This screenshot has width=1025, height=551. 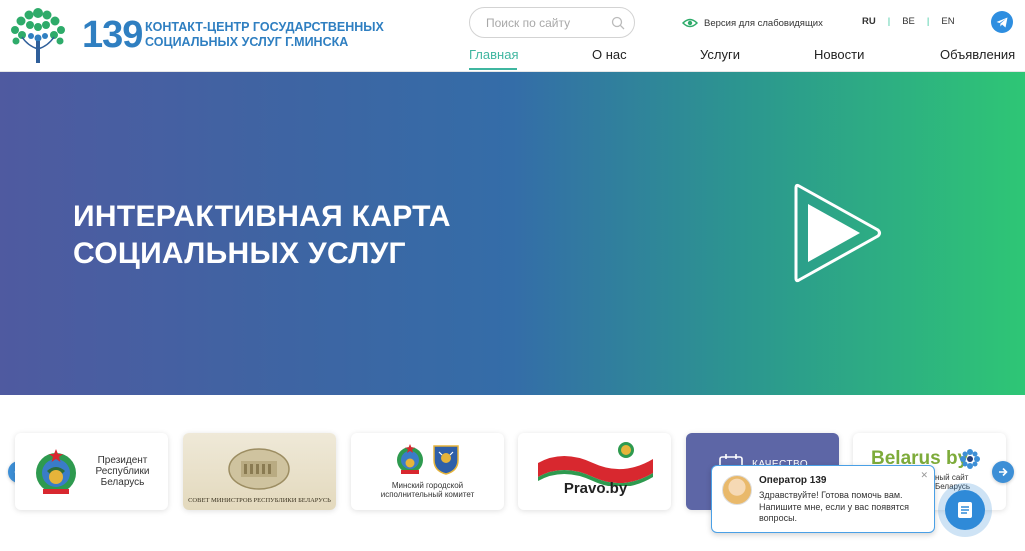 What do you see at coordinates (38, 36) in the screenshot?
I see `logo-tree-icon` at bounding box center [38, 36].